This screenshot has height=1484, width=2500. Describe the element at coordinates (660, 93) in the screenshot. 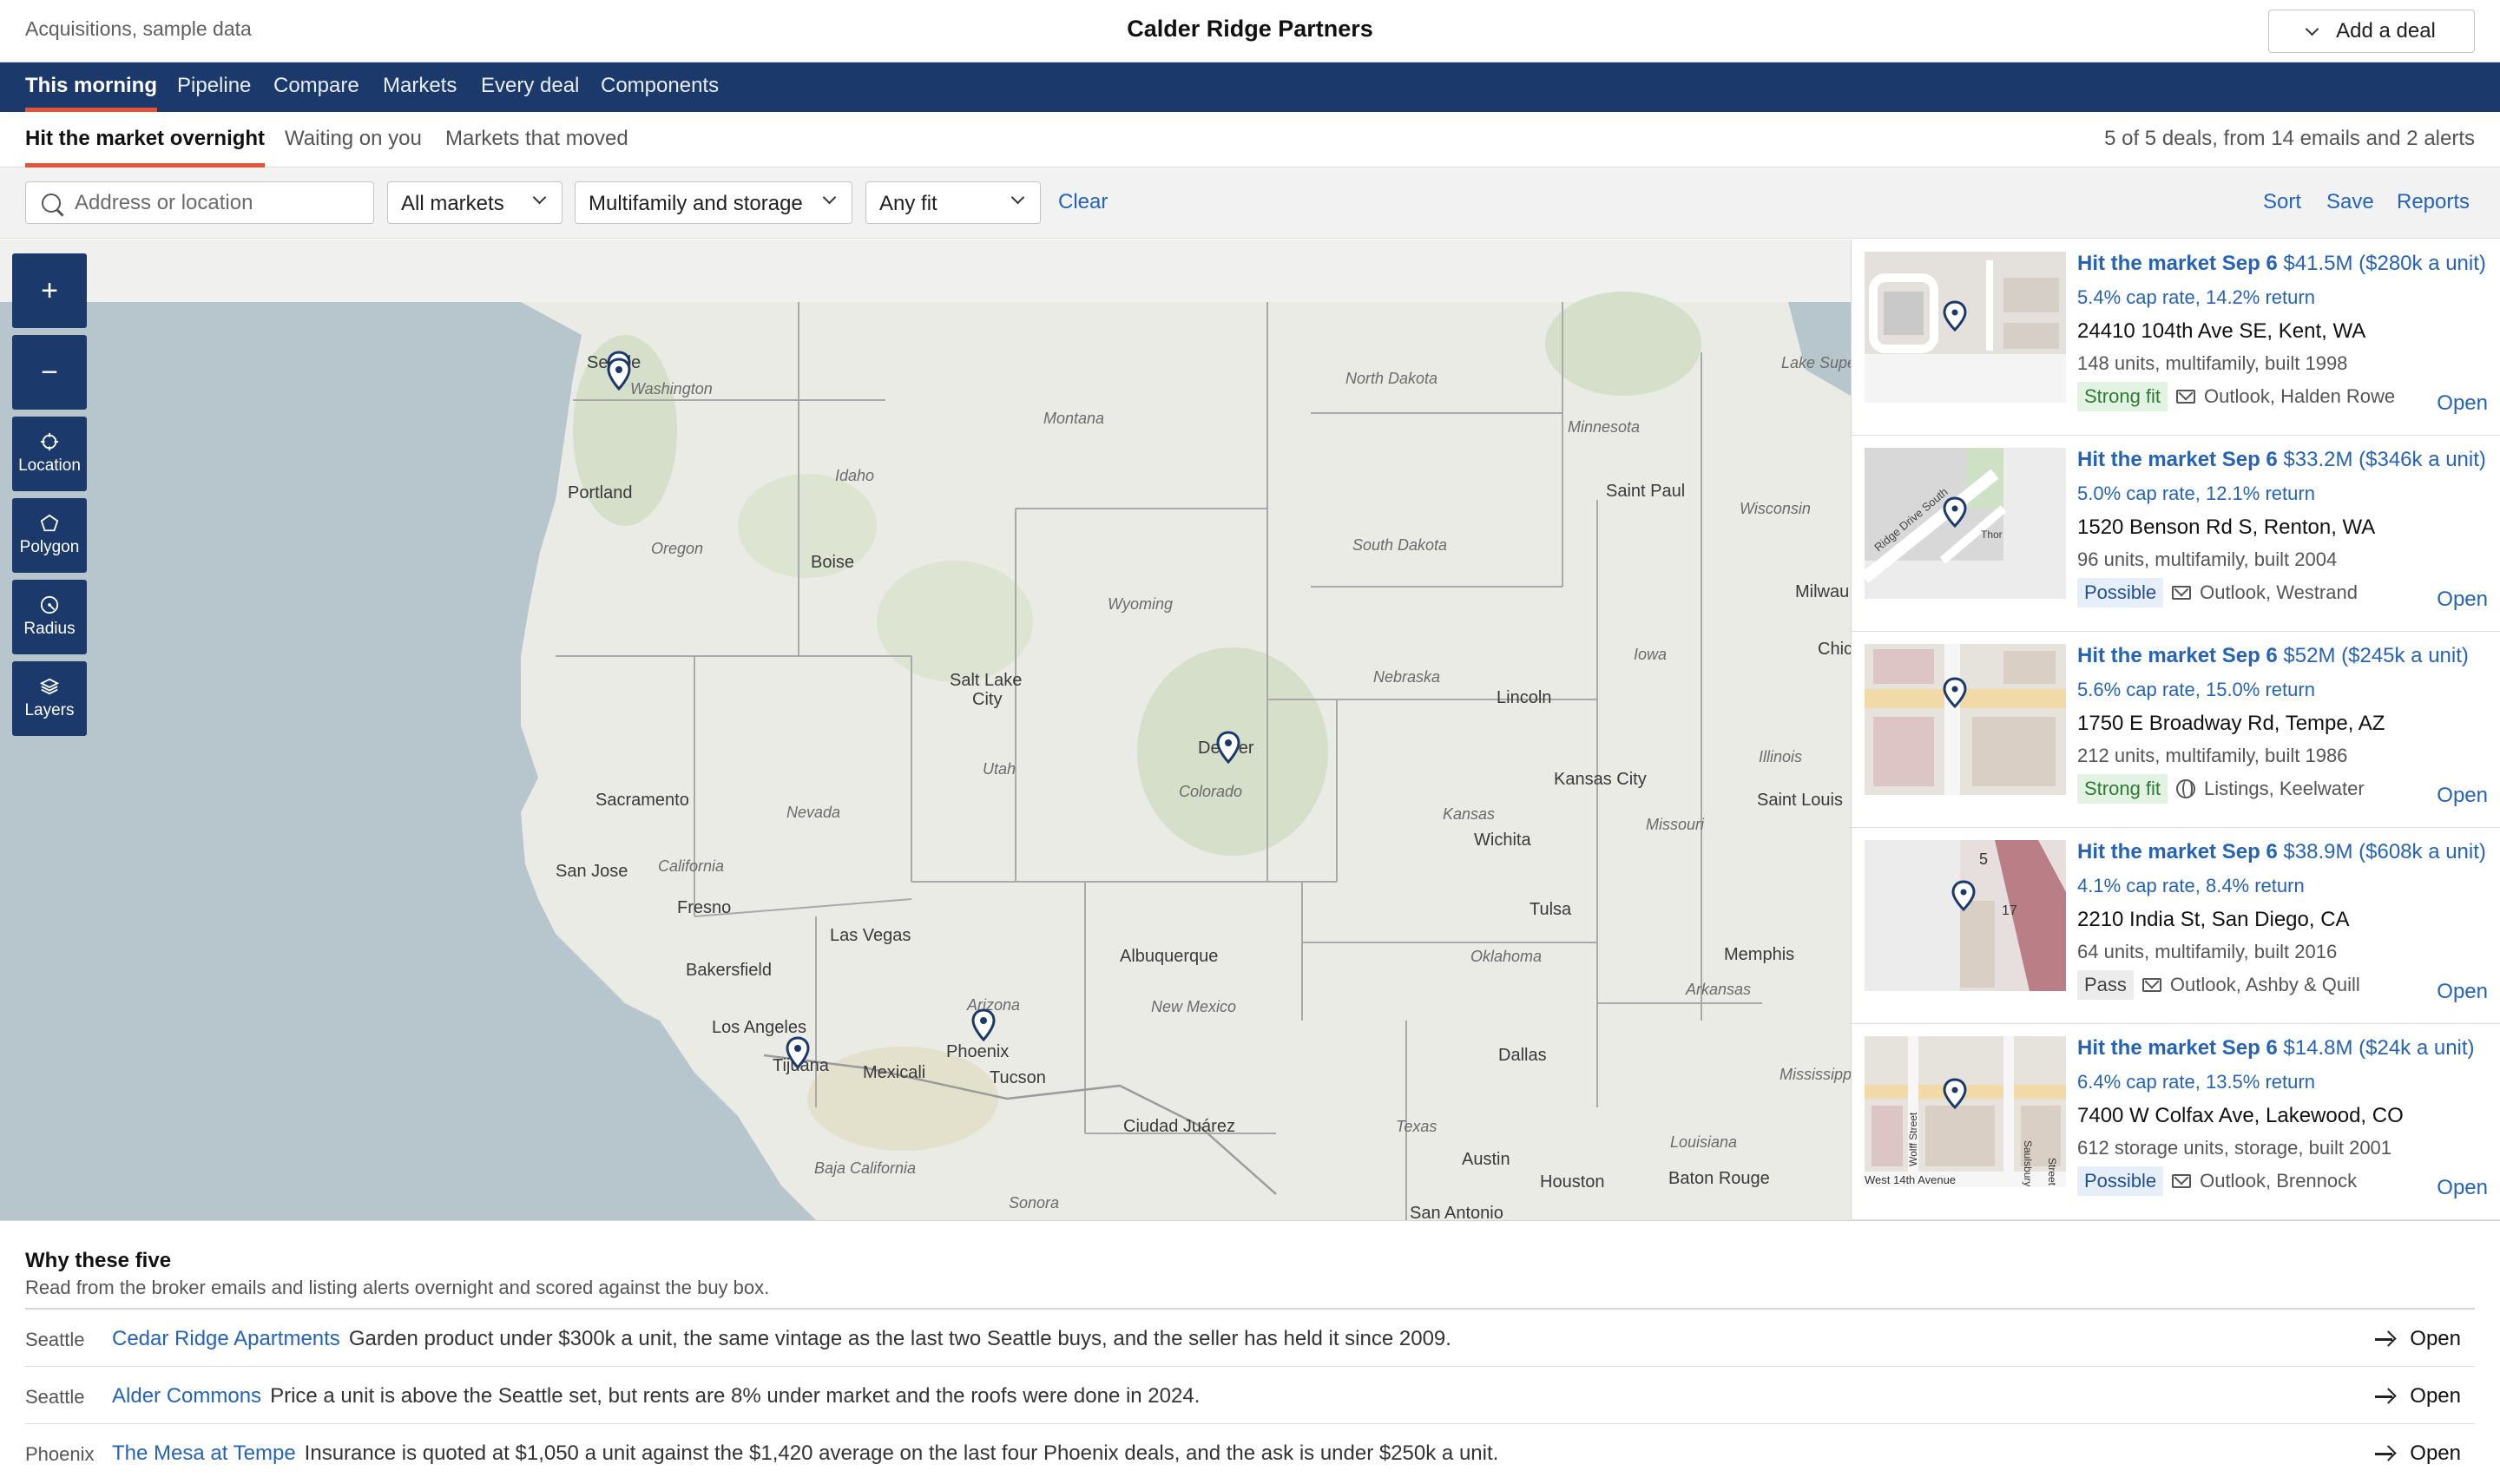

I see `nav-components: Components` at that location.